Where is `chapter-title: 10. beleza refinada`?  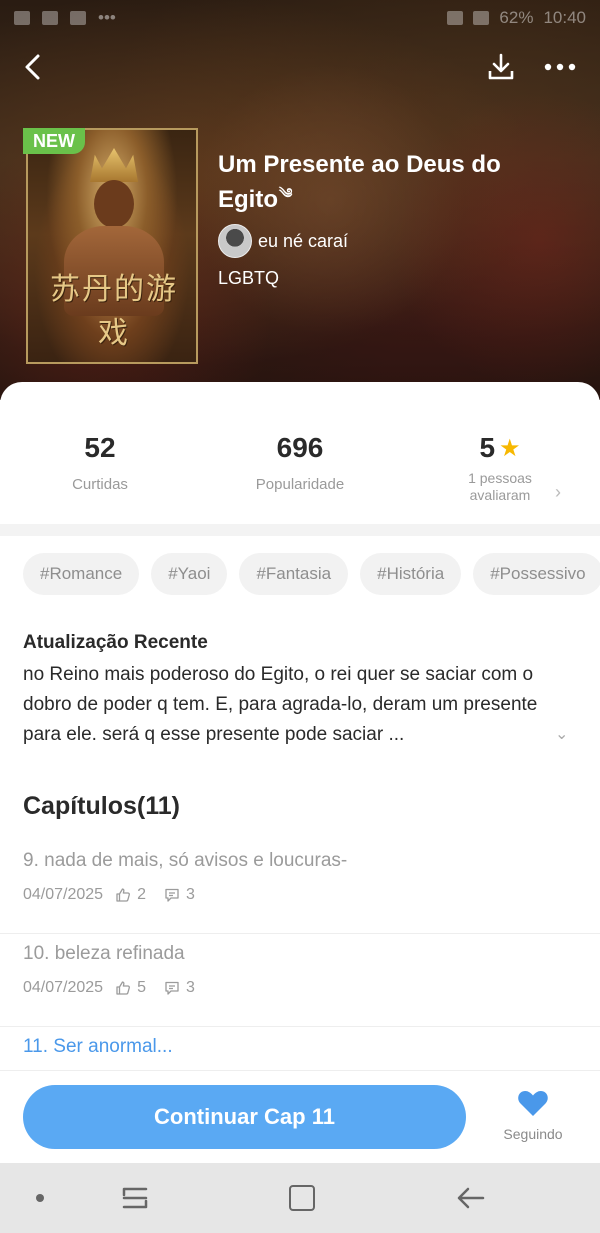
chapter-title: 10. beleza refinada is located at coordinates (104, 953).